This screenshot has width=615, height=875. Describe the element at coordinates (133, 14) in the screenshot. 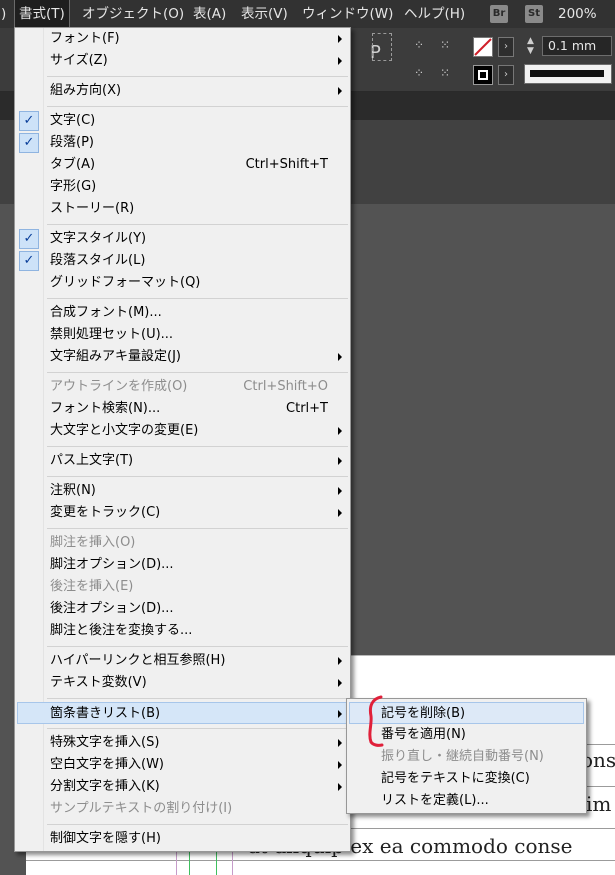

I see `menu-object: オブジェクト(O)` at that location.